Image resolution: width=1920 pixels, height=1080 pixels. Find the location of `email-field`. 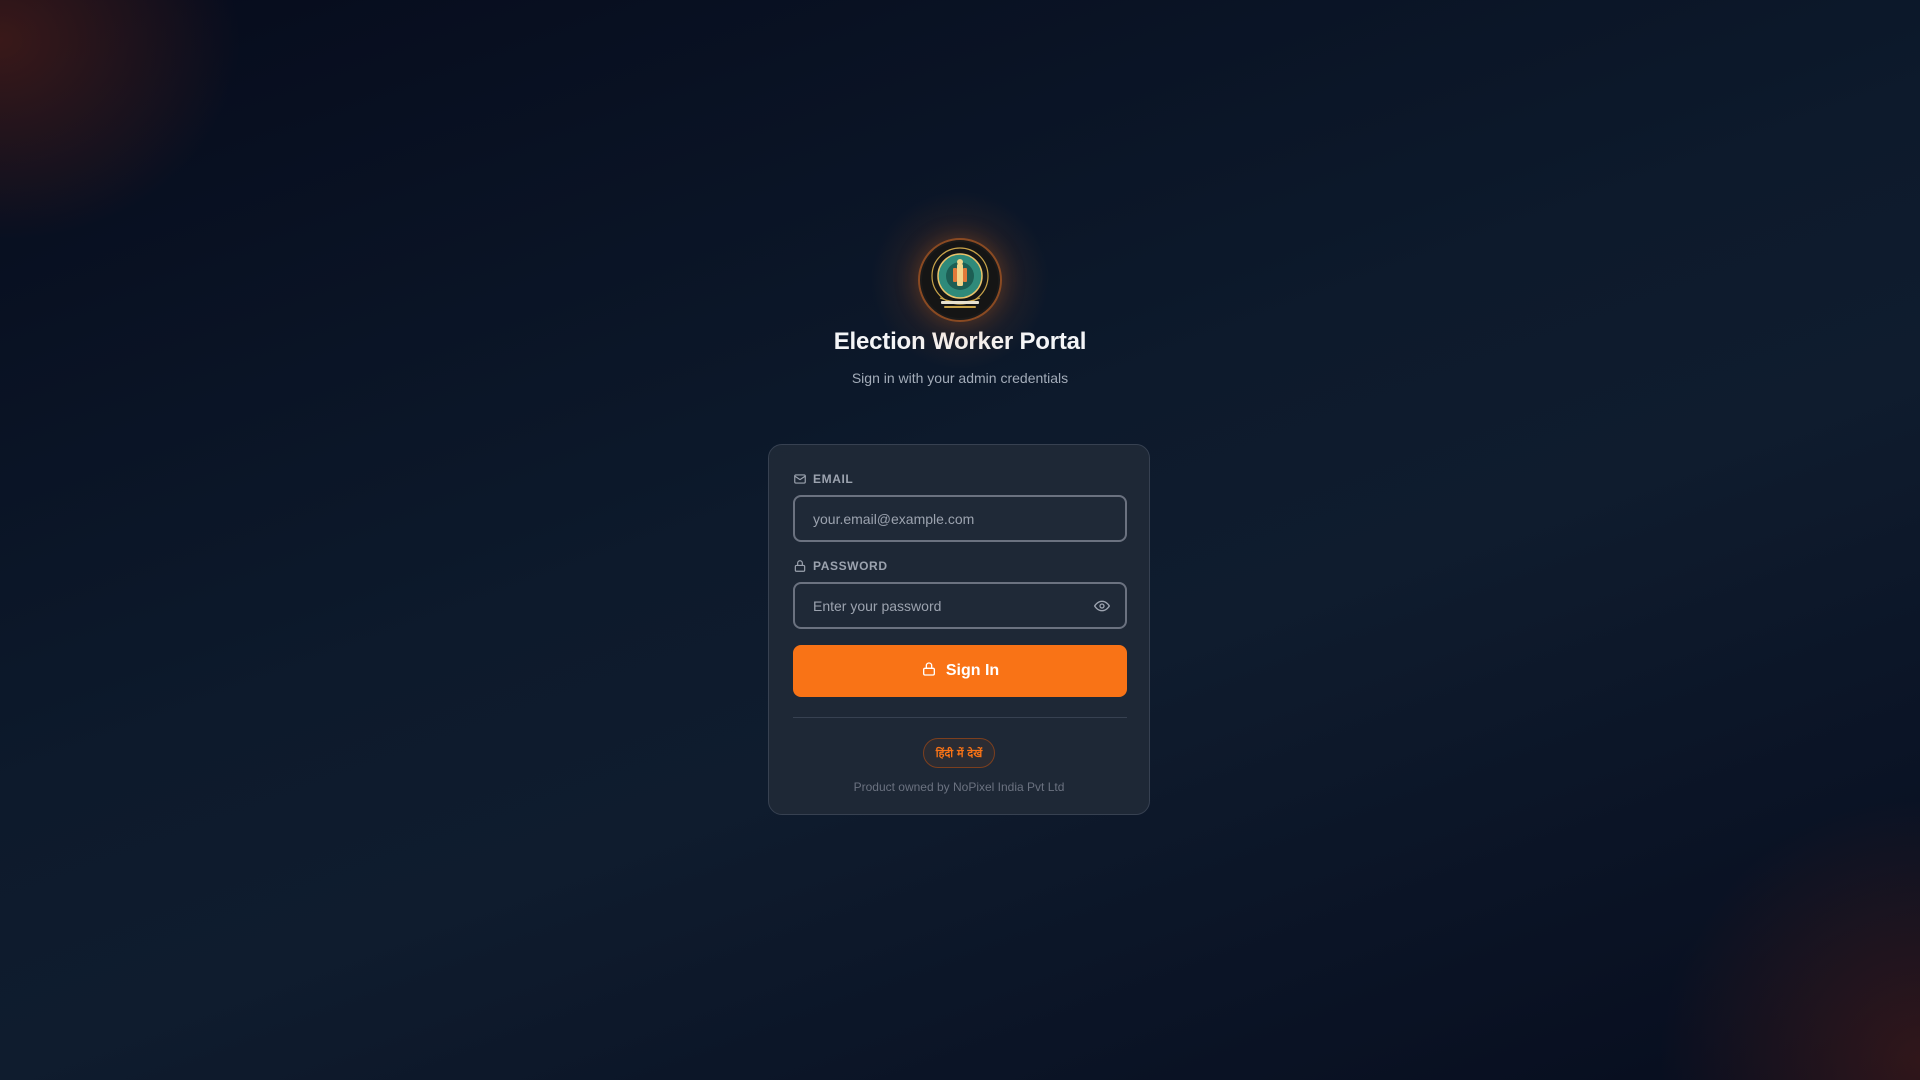

email-field is located at coordinates (960, 518).